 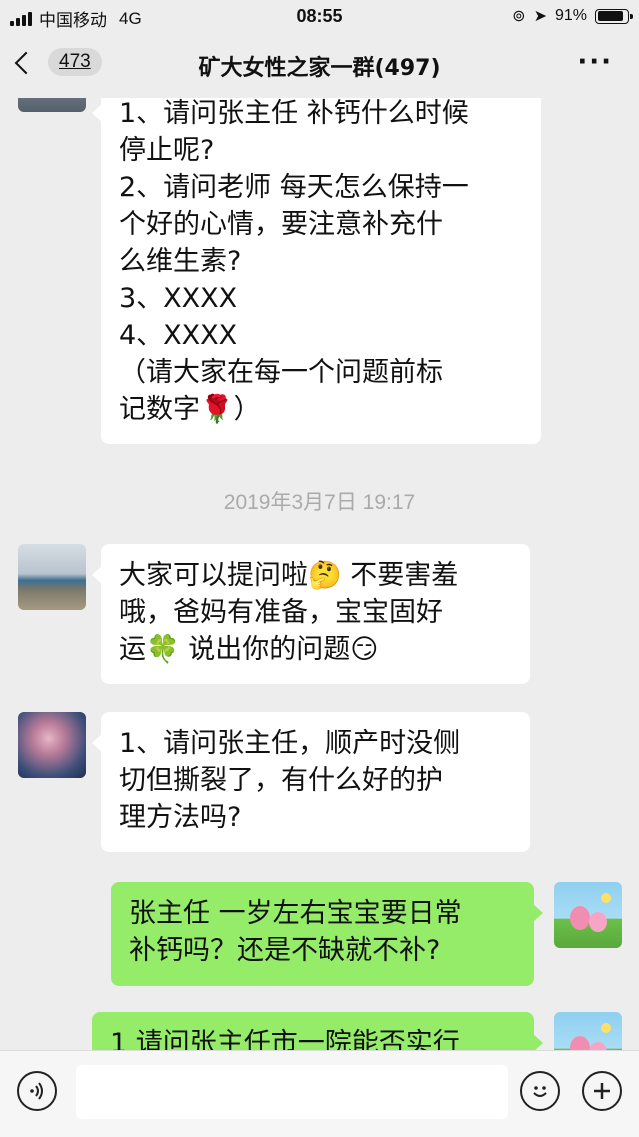 What do you see at coordinates (180, 817) in the screenshot?
I see `message-line: 理方法吗?` at bounding box center [180, 817].